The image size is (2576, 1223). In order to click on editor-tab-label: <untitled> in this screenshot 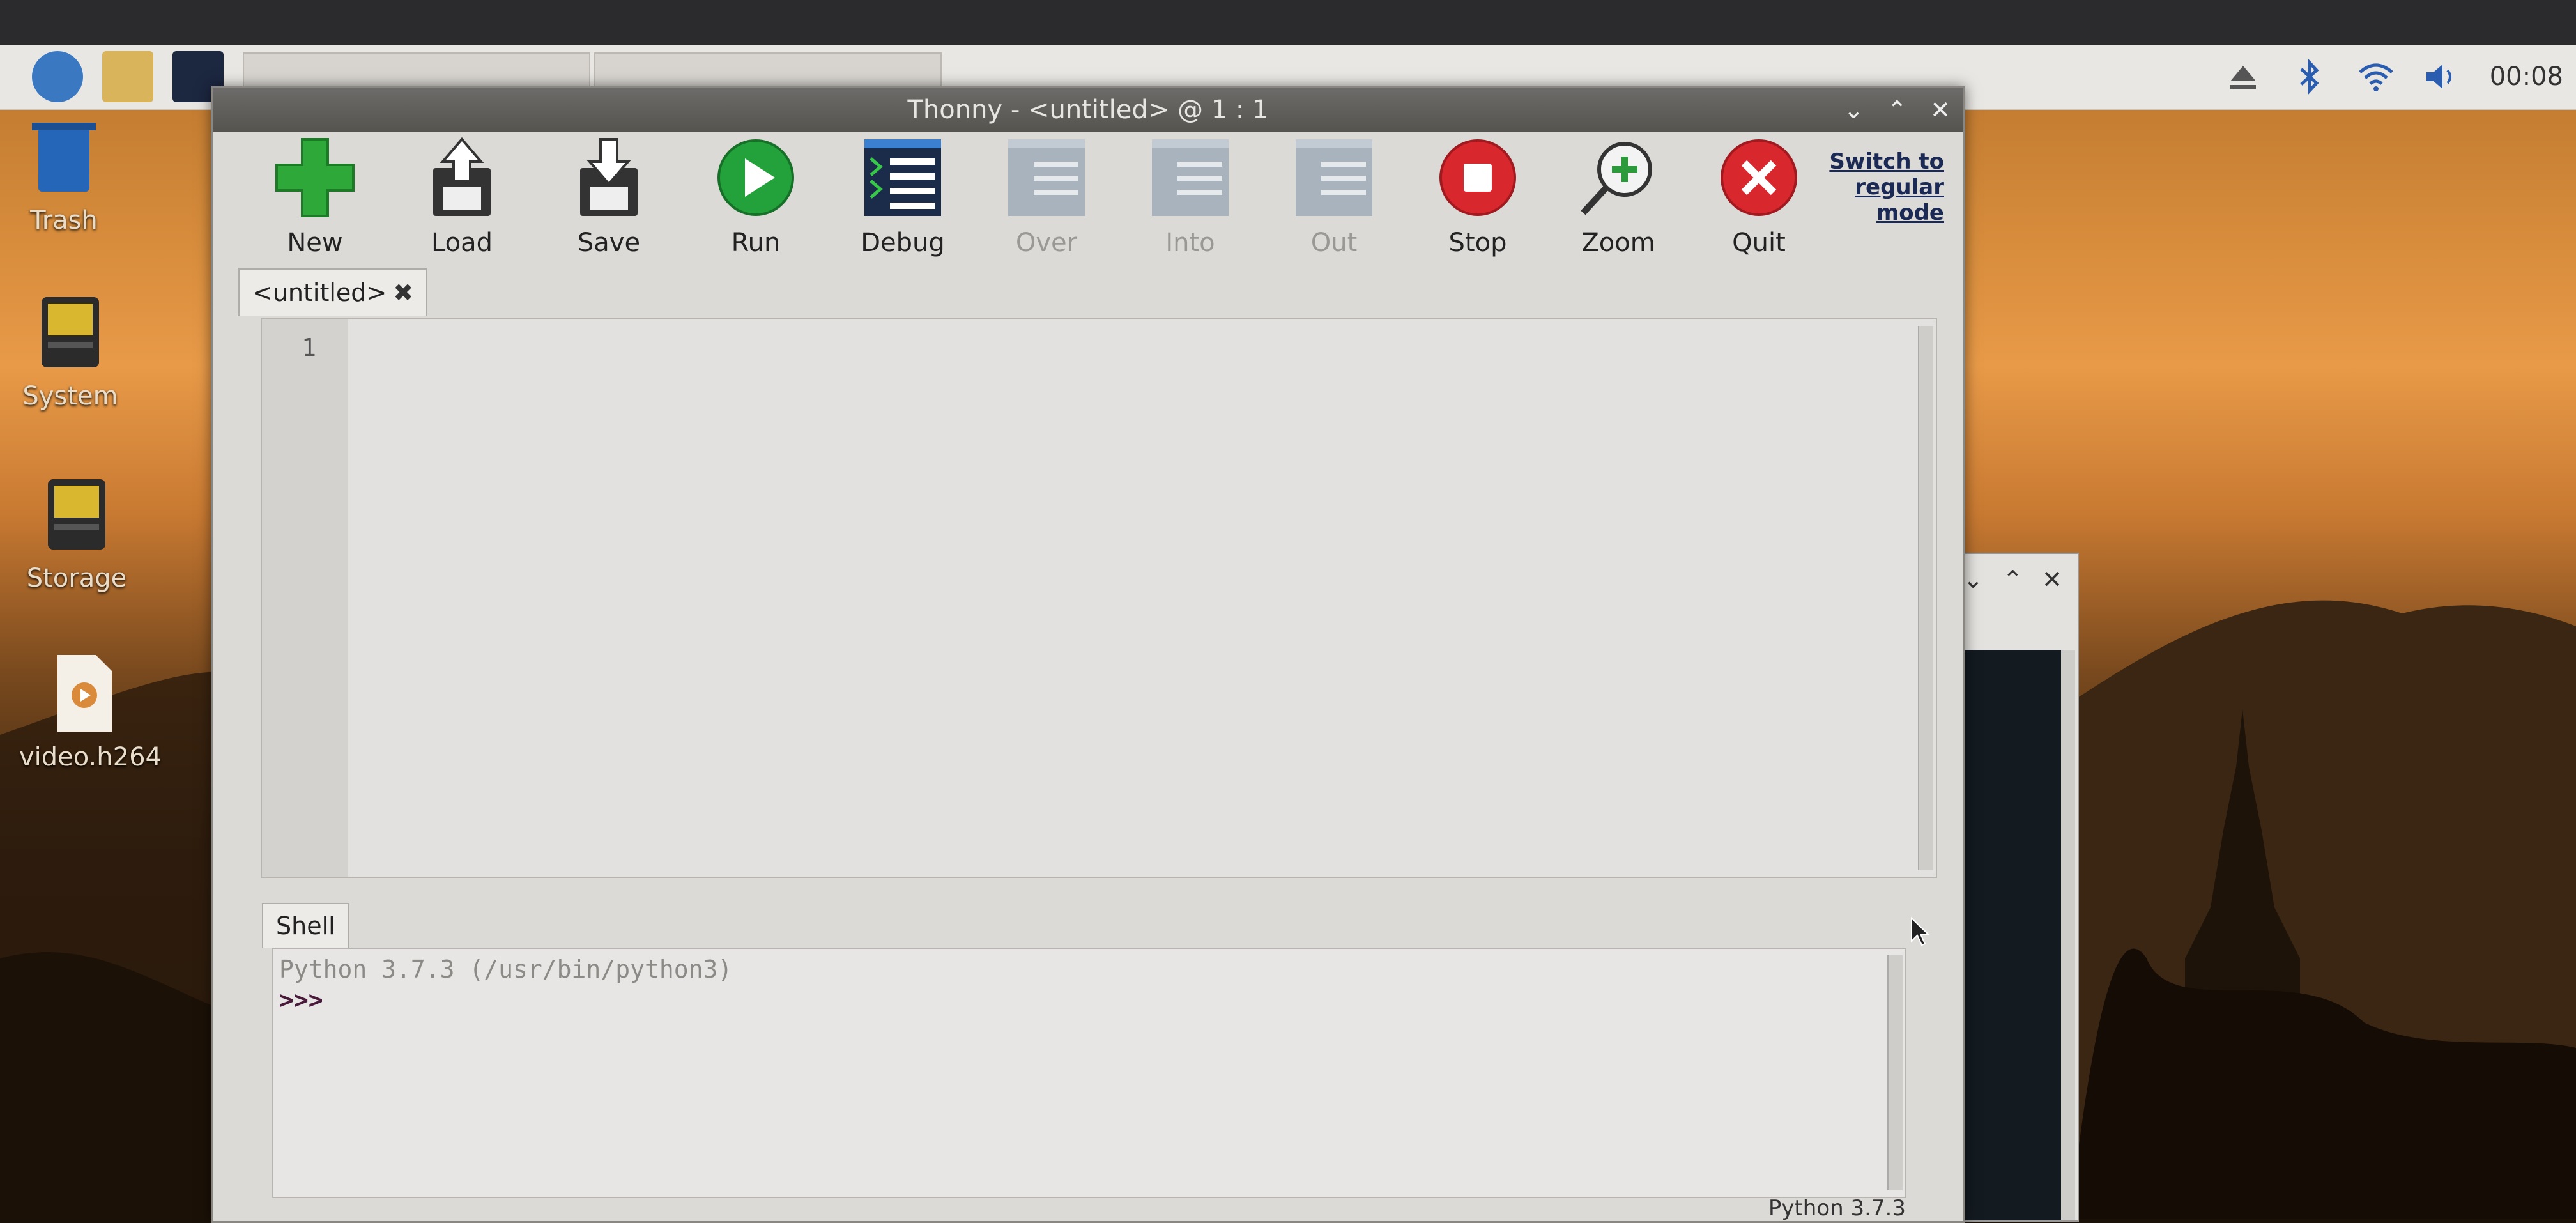, I will do `click(319, 293)`.